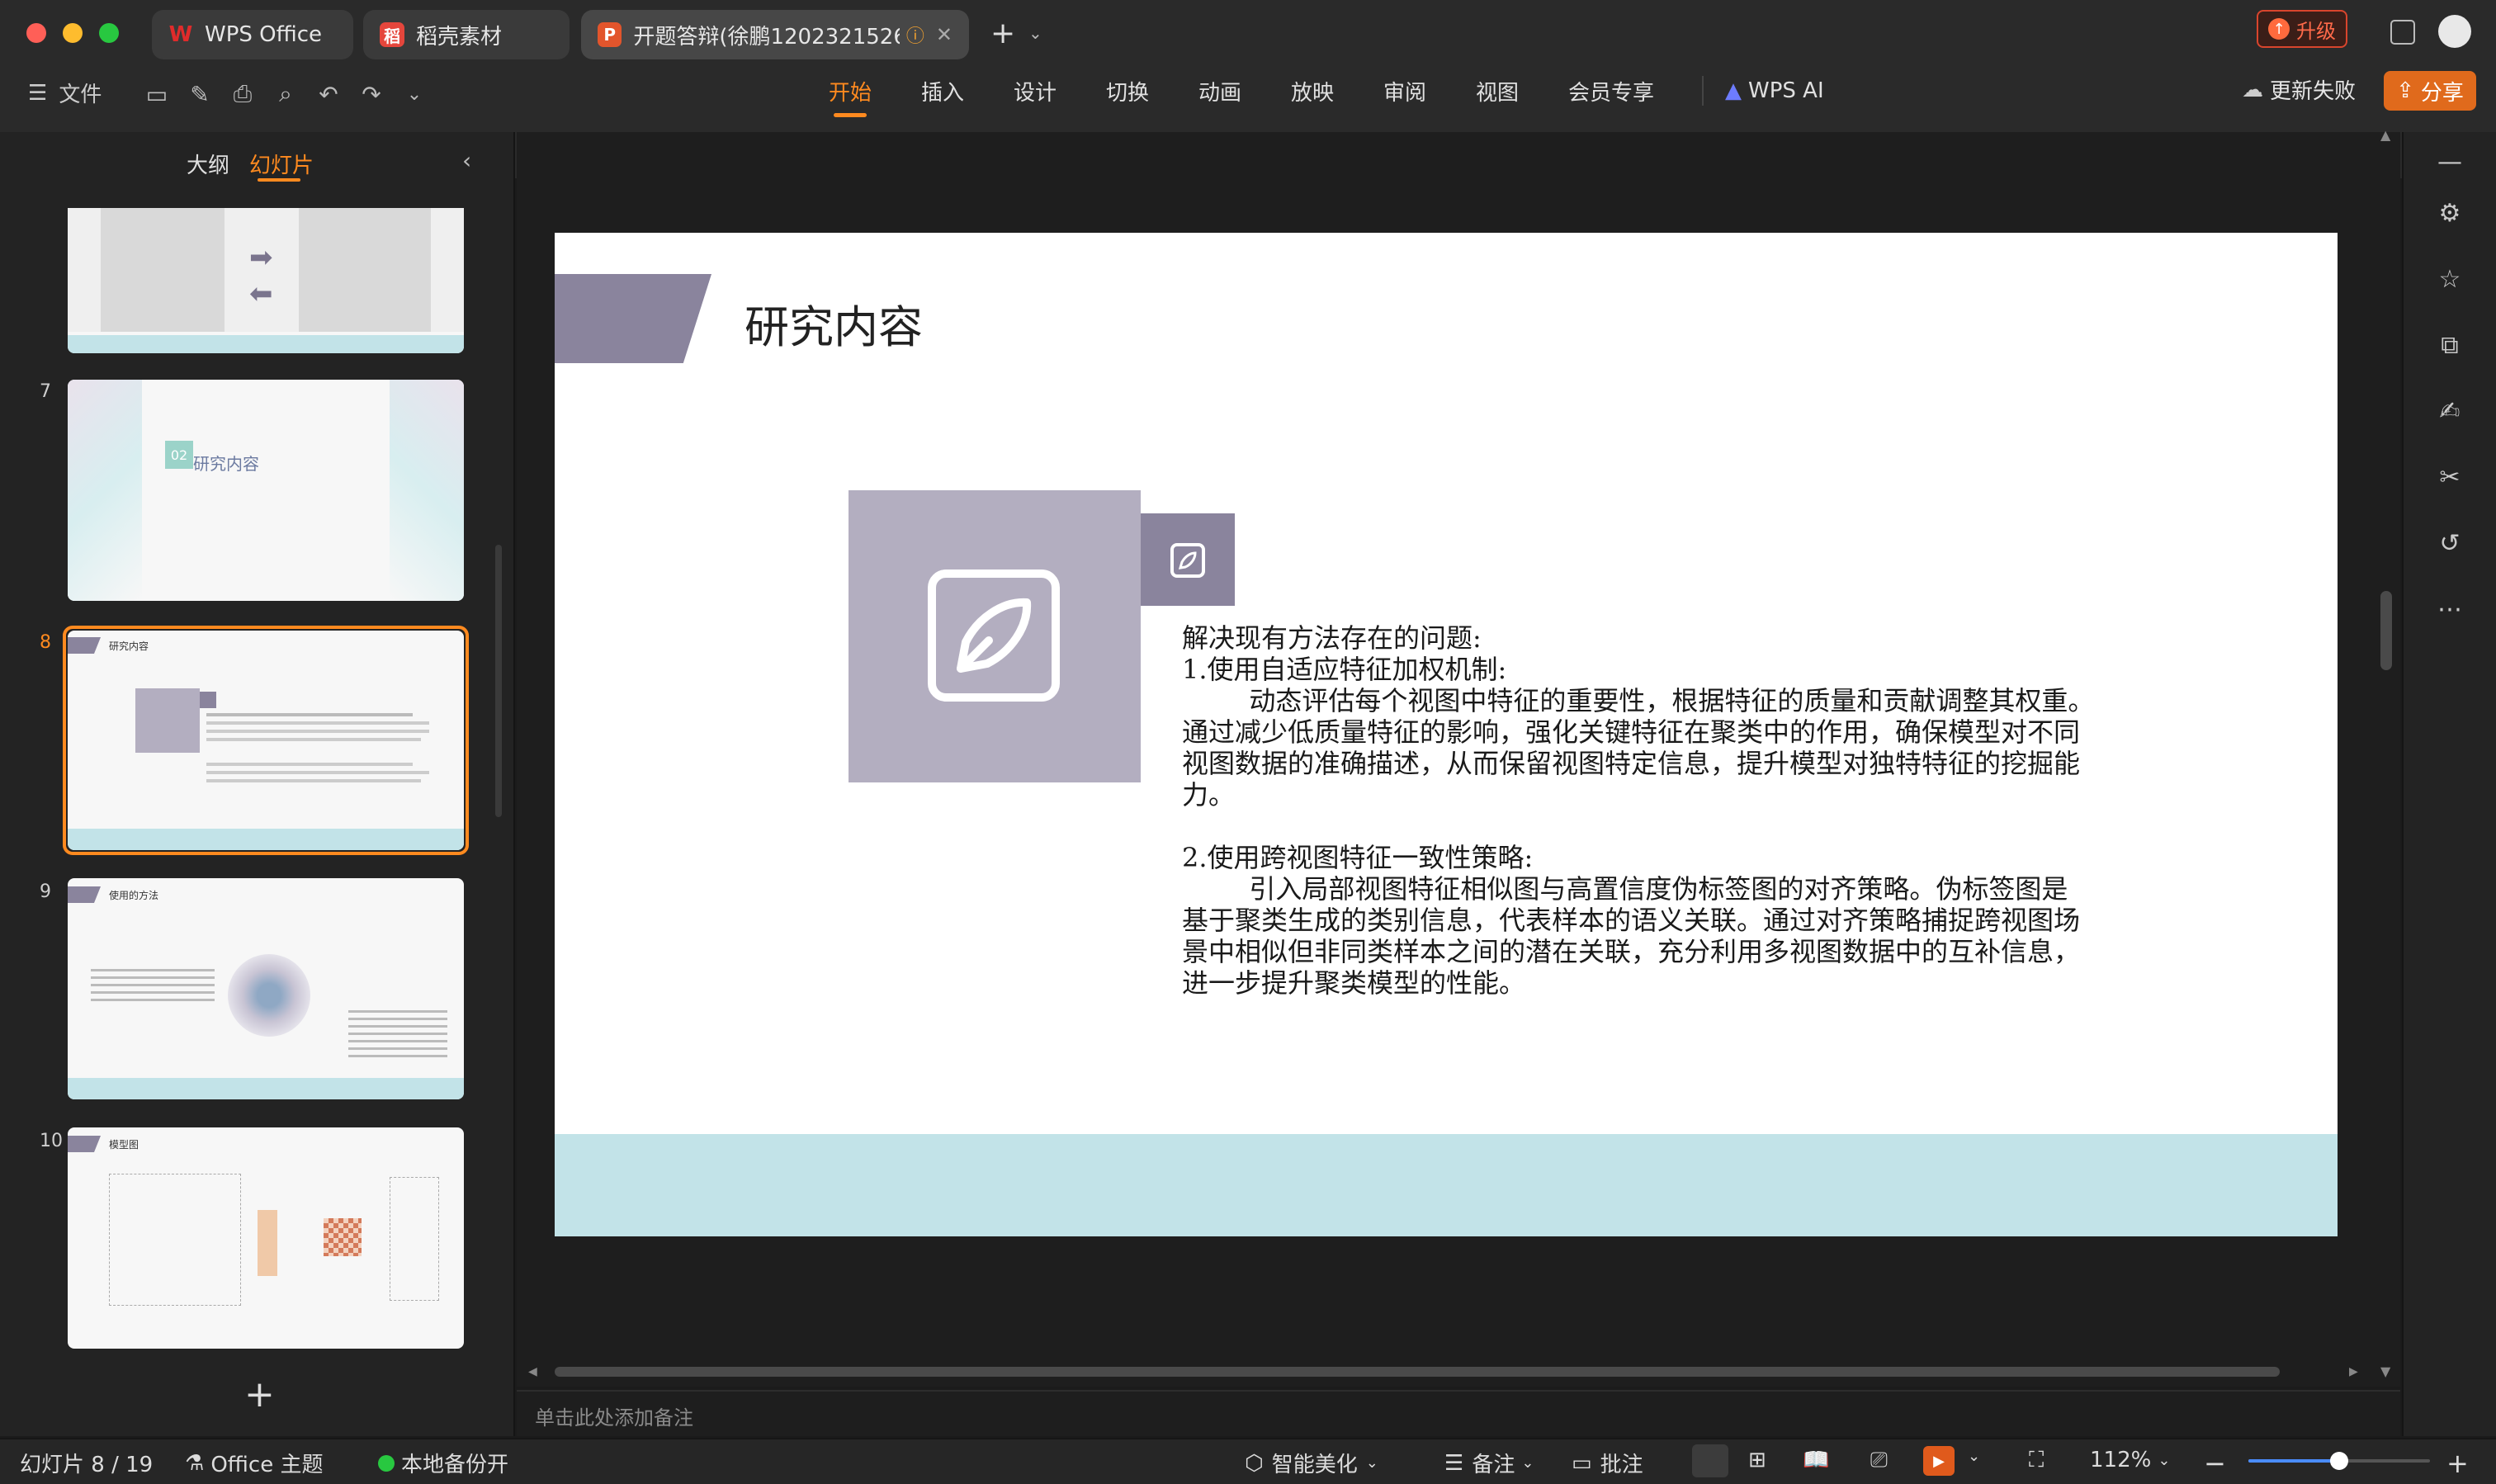 Image resolution: width=2496 pixels, height=1484 pixels. What do you see at coordinates (1631, 763) in the screenshot?
I see `slide-body-line: 视图数据的准确描述，从而保留视图特定信息，提升模型对独特特征的挖掘能` at bounding box center [1631, 763].